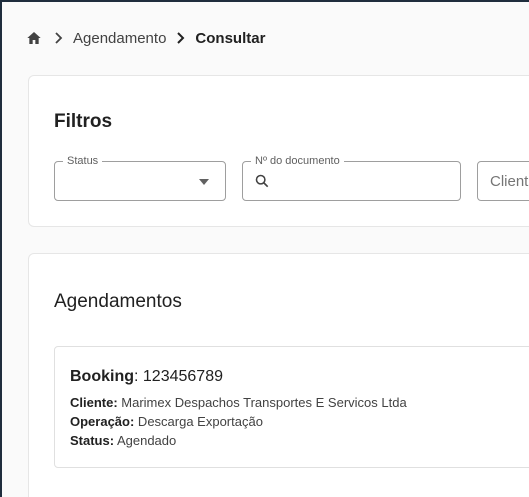  I want to click on breadcrumb-agendamento: Agendamento, so click(119, 38).